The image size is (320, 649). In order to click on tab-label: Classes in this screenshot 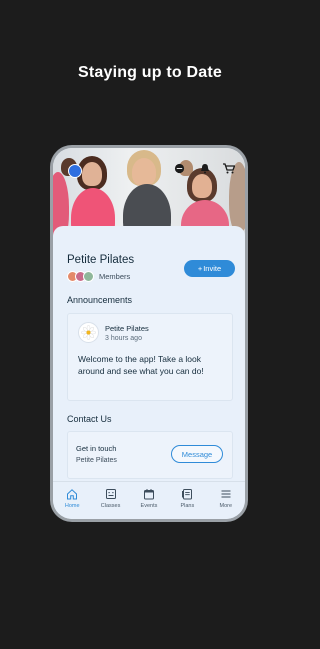, I will do `click(110, 506)`.